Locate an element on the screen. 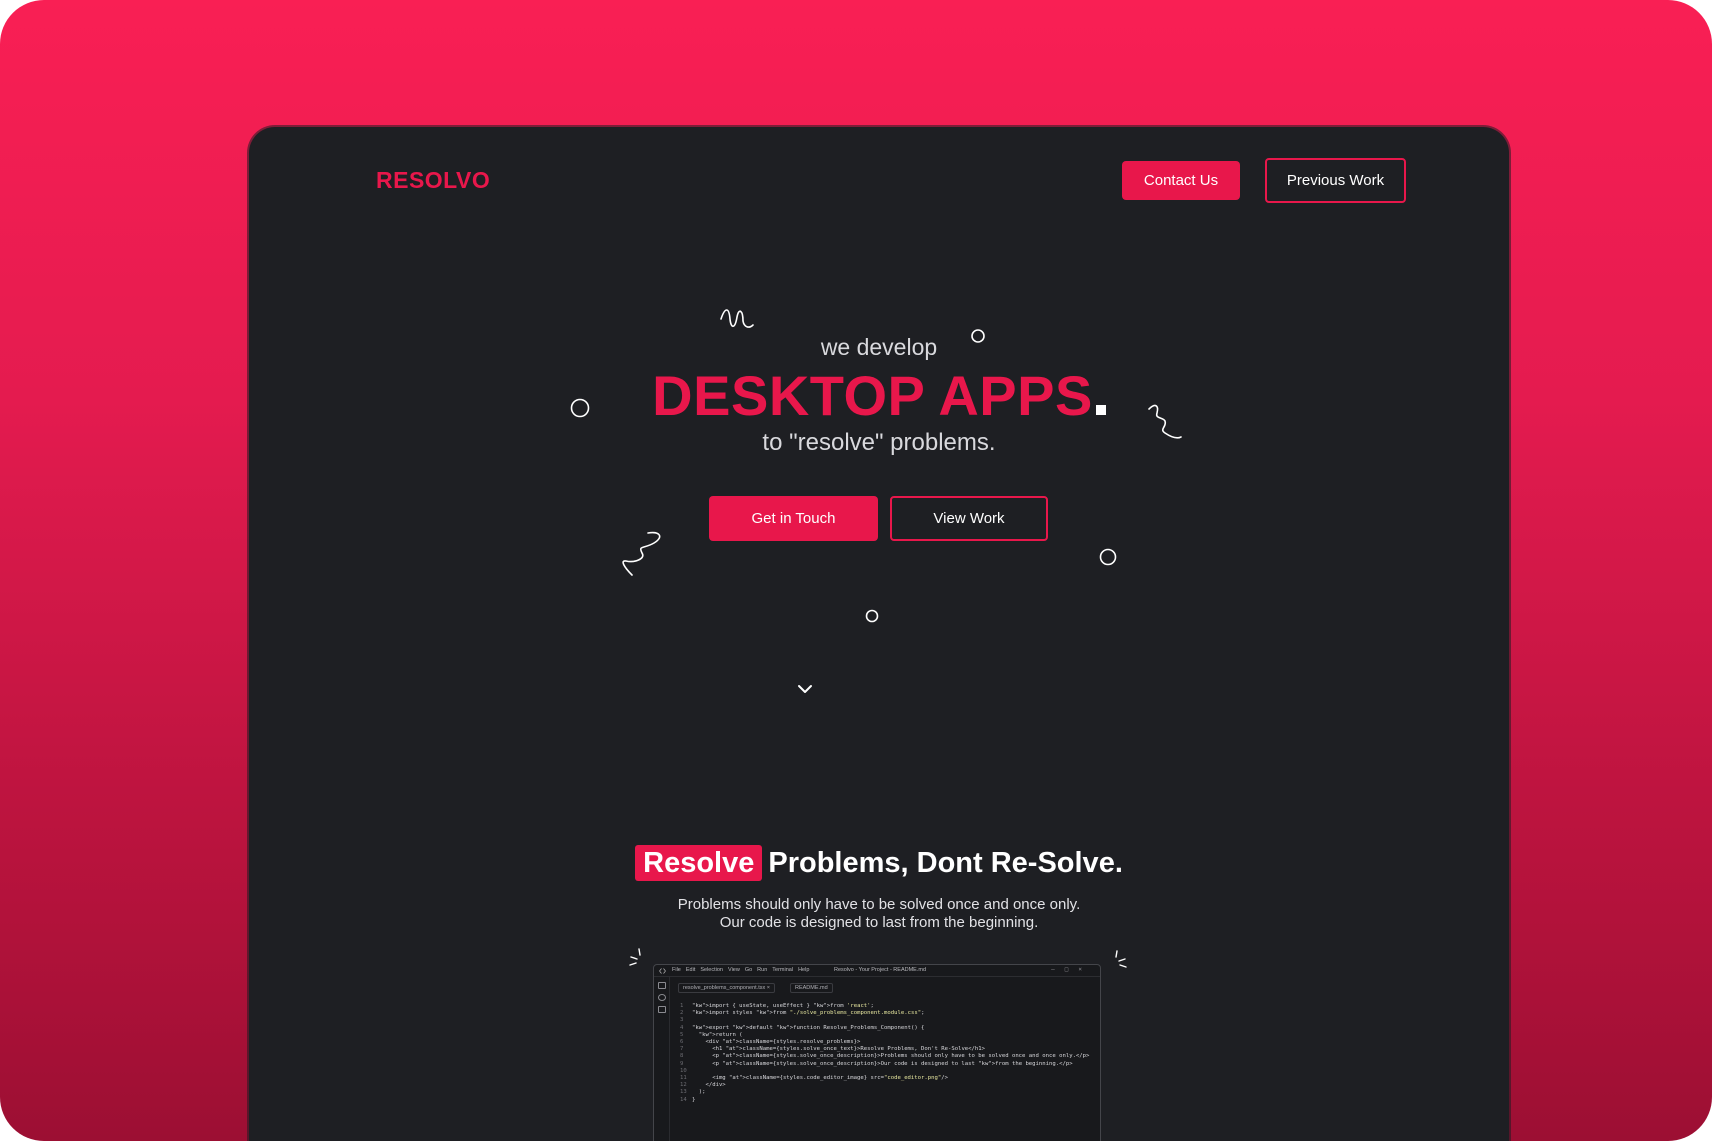 The height and width of the screenshot is (1141, 1712). logo: RESOLVO is located at coordinates (433, 180).